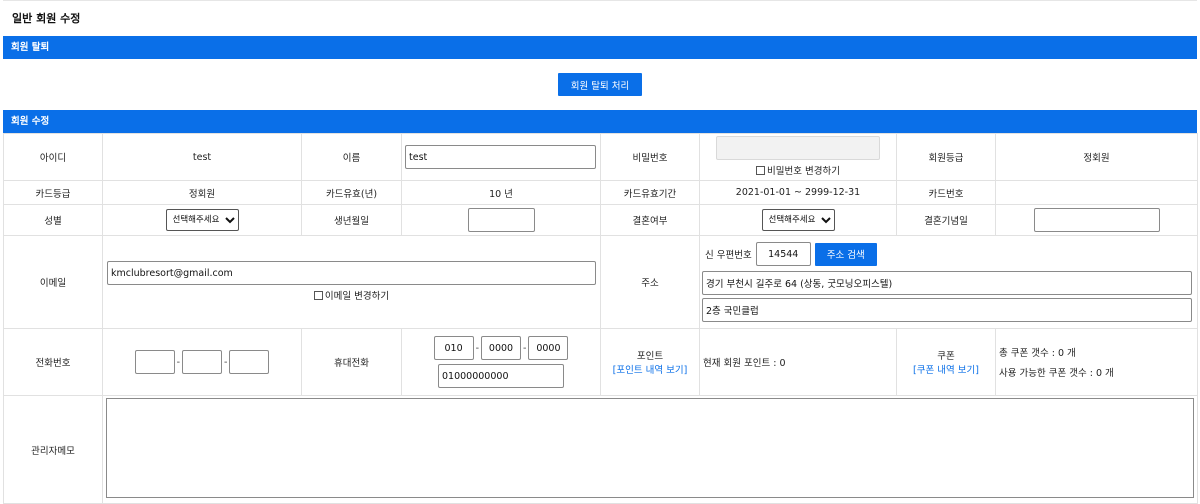 This screenshot has height=504, width=1200. Describe the element at coordinates (650, 356) in the screenshot. I see `point-label: 포인트` at that location.